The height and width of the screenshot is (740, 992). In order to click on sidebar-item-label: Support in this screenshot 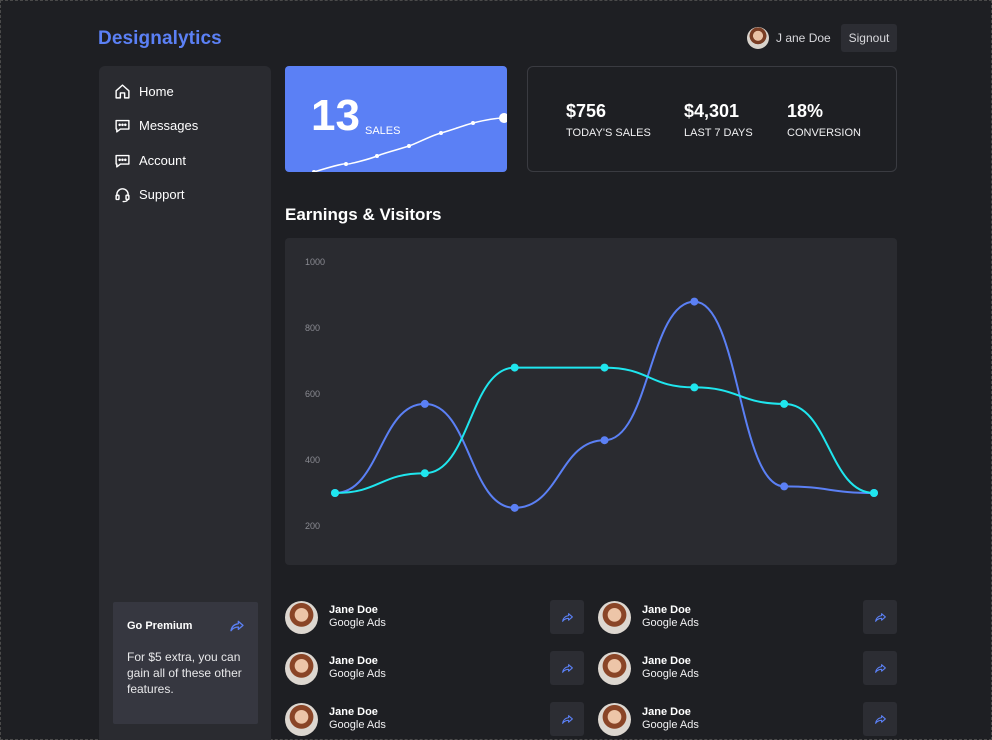, I will do `click(162, 194)`.